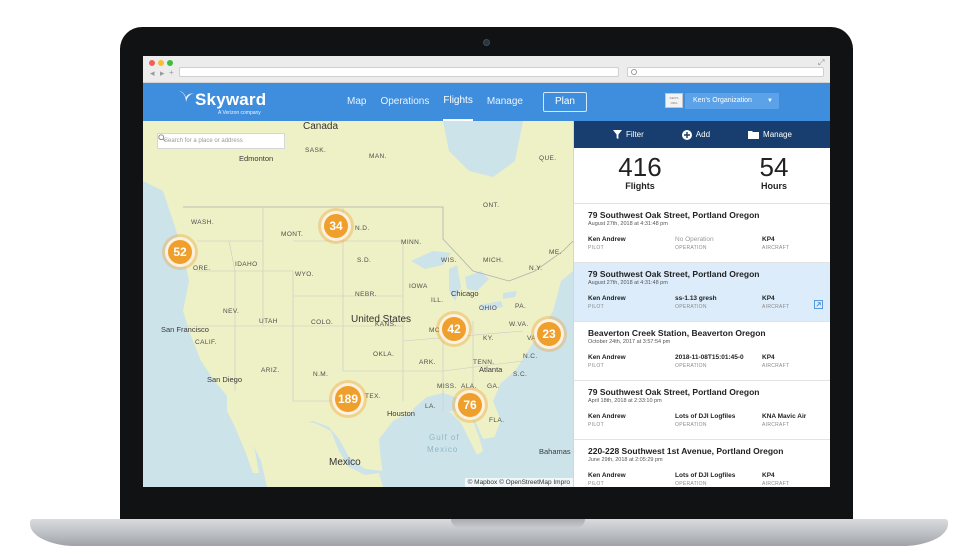 The height and width of the screenshot is (560, 980). I want to click on add-icon, so click(686, 134).